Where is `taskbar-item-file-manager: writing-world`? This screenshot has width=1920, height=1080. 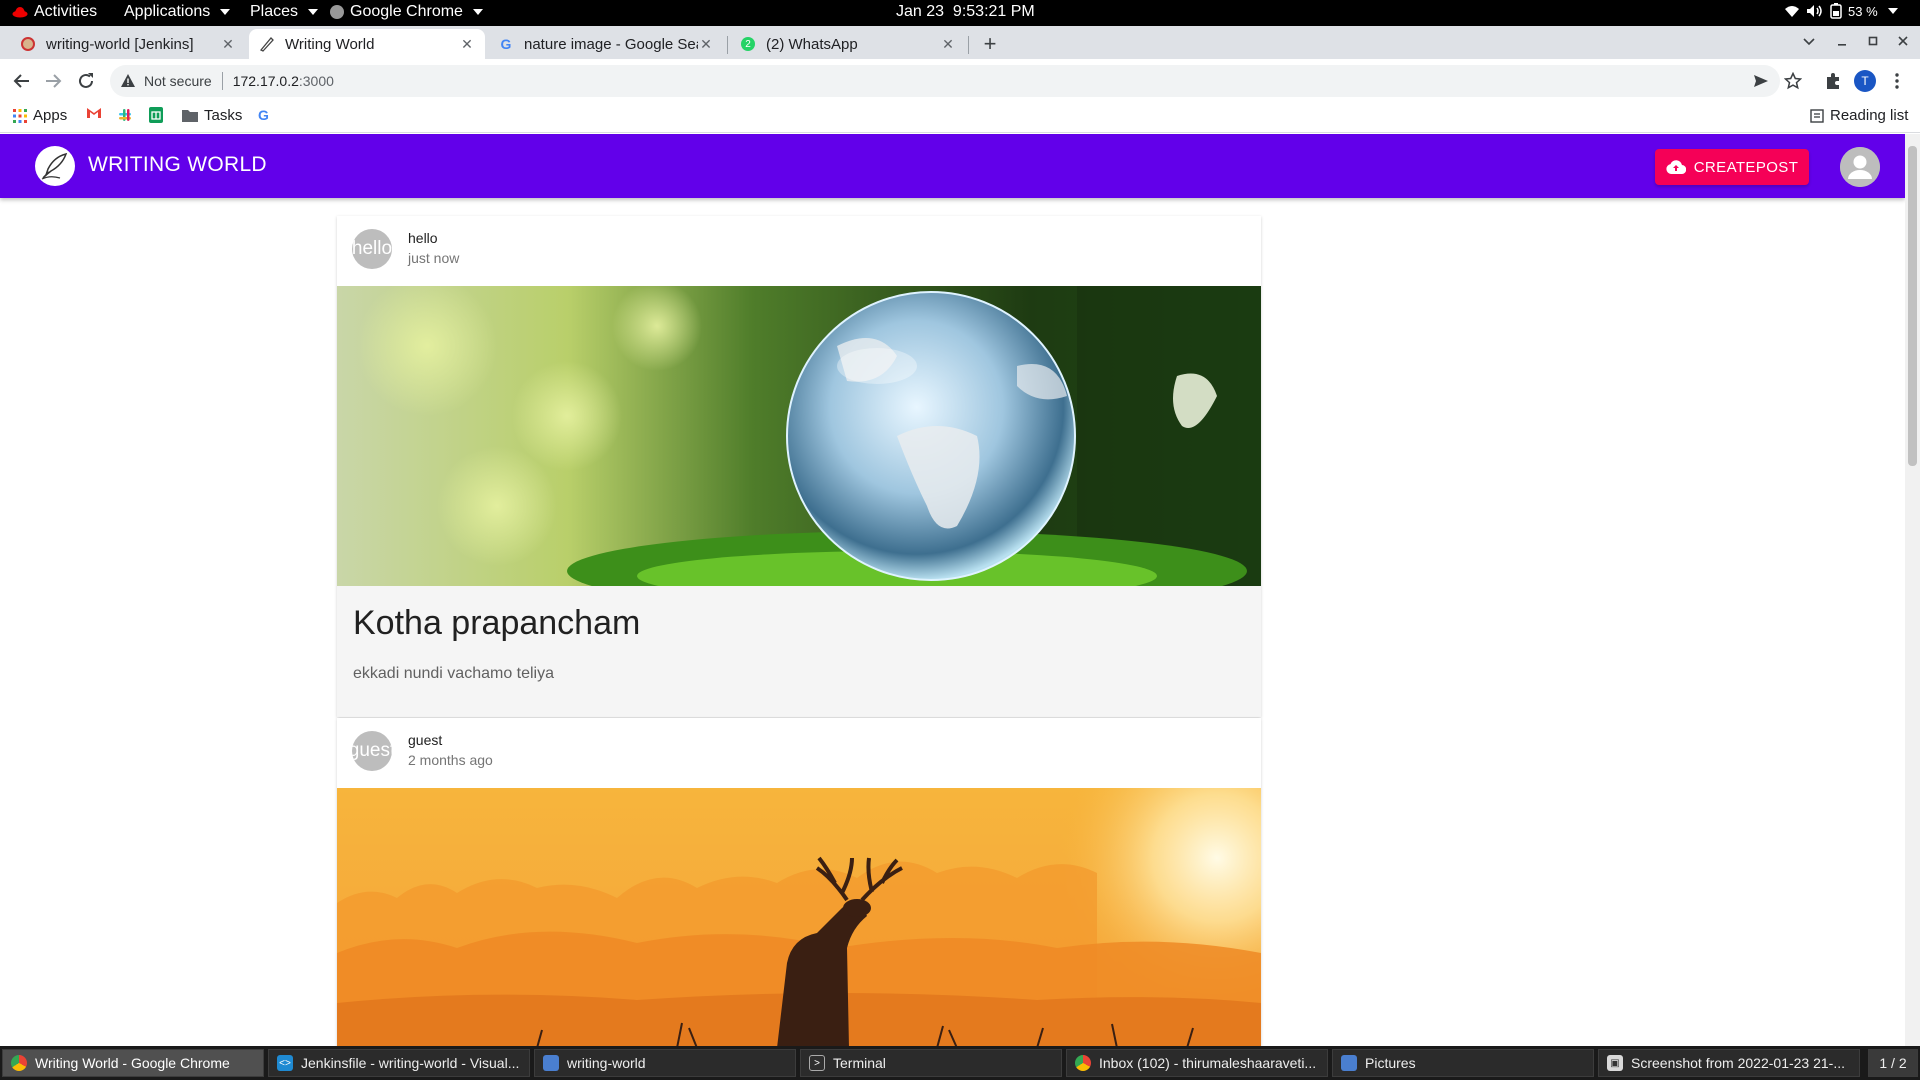
taskbar-item-file-manager: writing-world is located at coordinates (665, 1063).